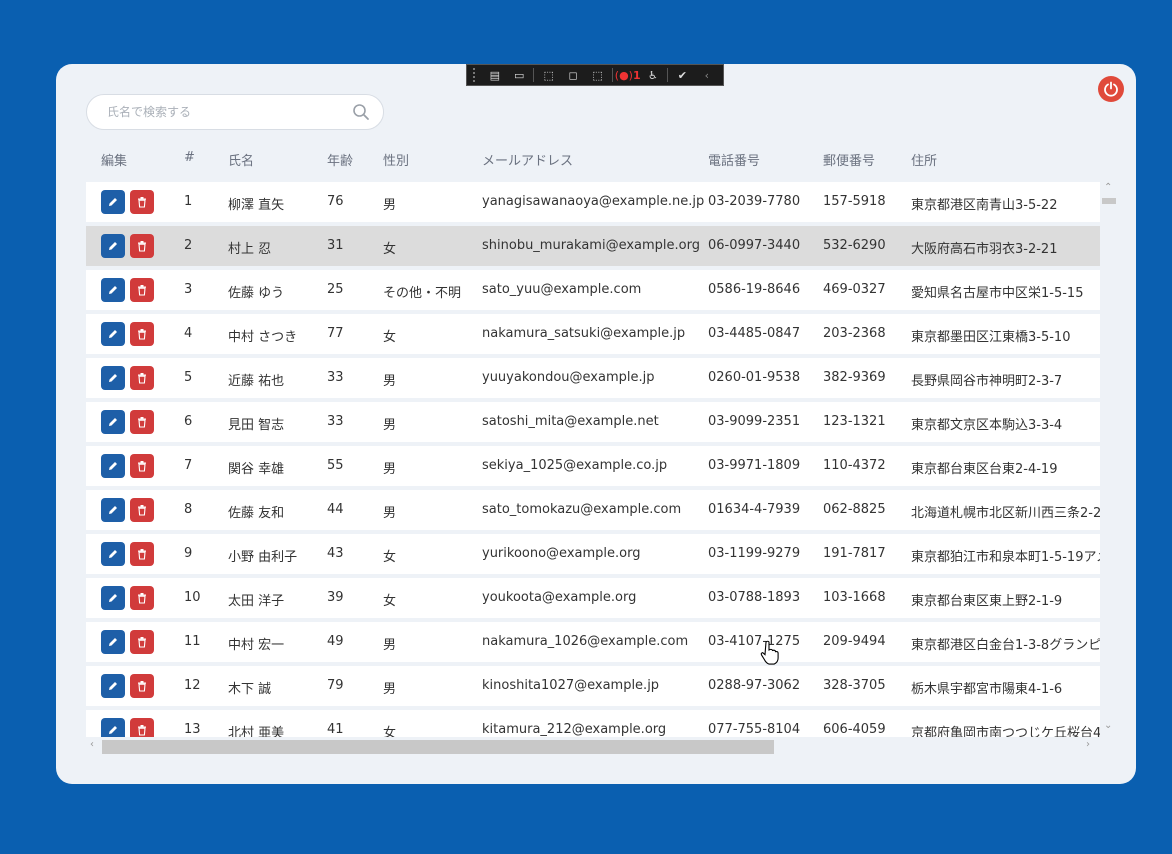 The image size is (1172, 854). What do you see at coordinates (769, 652) in the screenshot?
I see `hand-cursor-icon` at bounding box center [769, 652].